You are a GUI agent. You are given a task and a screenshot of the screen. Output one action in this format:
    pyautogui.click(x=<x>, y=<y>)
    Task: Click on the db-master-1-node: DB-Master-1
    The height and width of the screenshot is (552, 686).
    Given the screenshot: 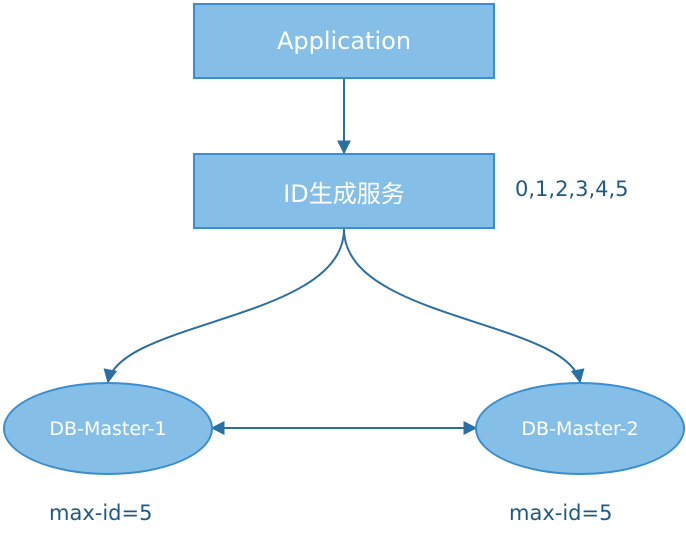 What is the action you would take?
    pyautogui.click(x=108, y=428)
    